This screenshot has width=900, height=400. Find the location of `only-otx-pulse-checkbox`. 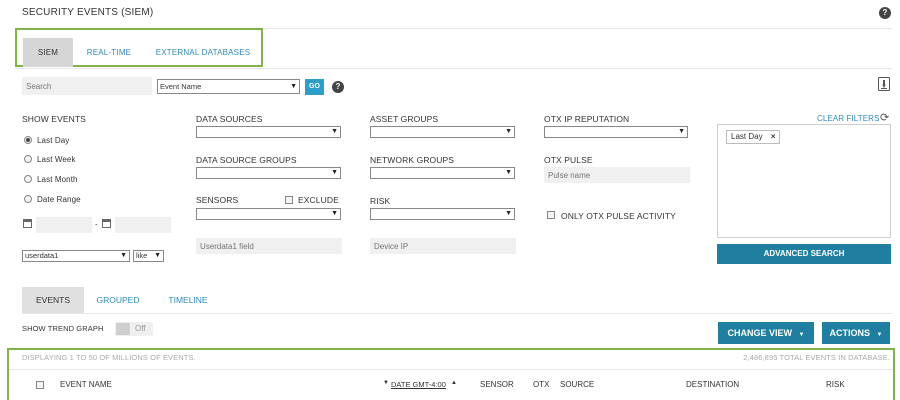

only-otx-pulse-checkbox is located at coordinates (551, 215).